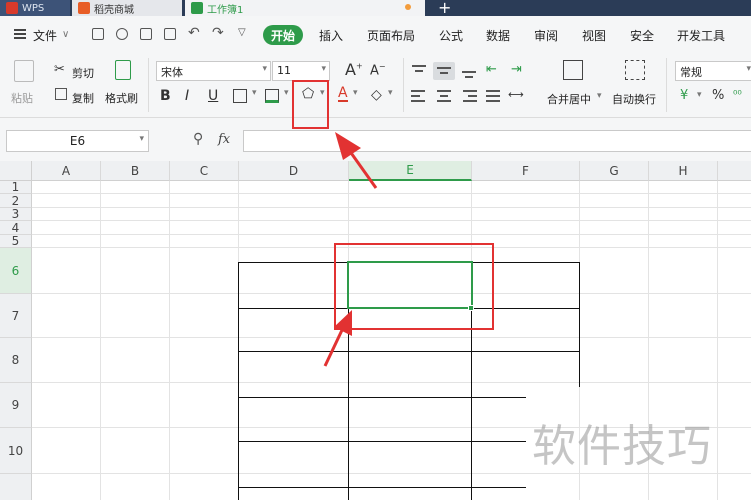  Describe the element at coordinates (622, 446) in the screenshot. I see `watermark-text: 软件技巧` at that location.